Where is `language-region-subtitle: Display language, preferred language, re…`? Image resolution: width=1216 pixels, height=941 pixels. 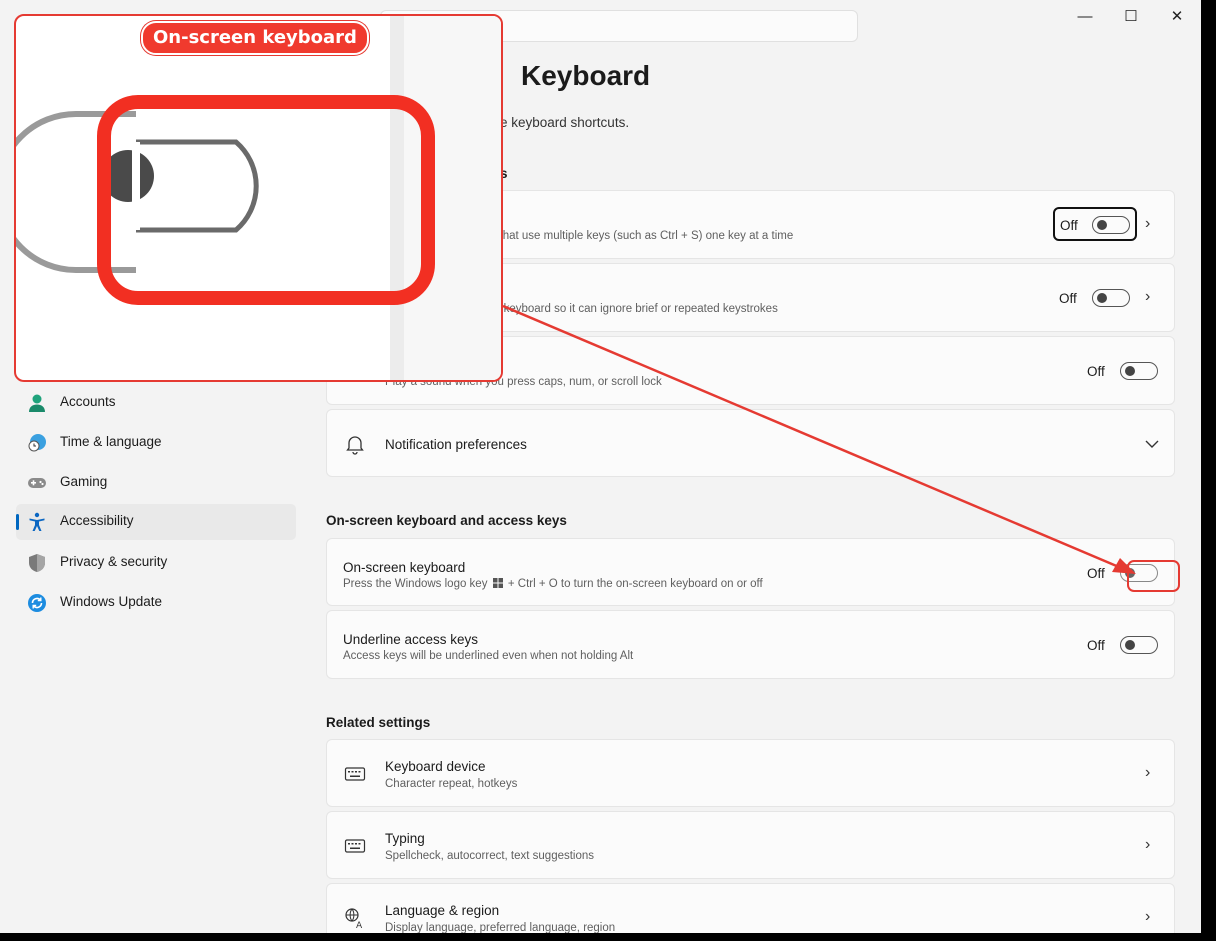 language-region-subtitle: Display language, preferred language, re… is located at coordinates (500, 927).